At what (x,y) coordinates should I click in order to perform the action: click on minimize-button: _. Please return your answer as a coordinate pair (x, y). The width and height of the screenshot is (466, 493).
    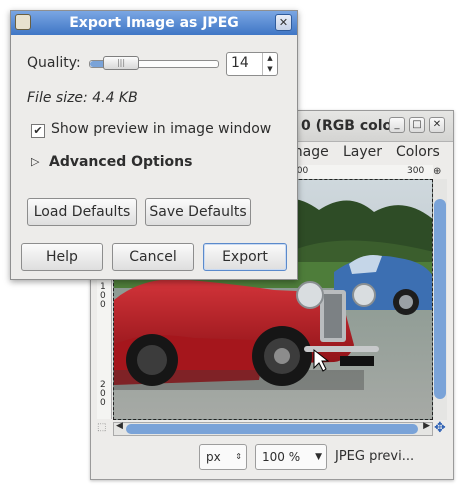
    Looking at the image, I should click on (397, 125).